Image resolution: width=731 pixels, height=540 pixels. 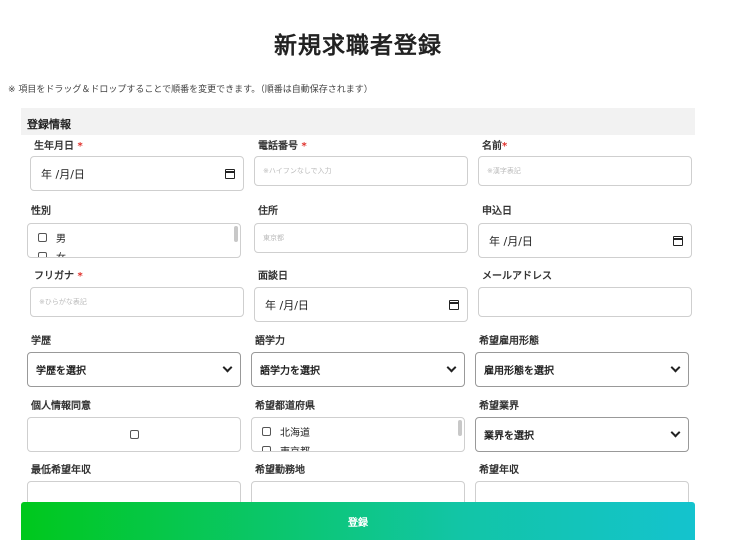 I want to click on privacy-consent-checkbox, so click(x=134, y=434).